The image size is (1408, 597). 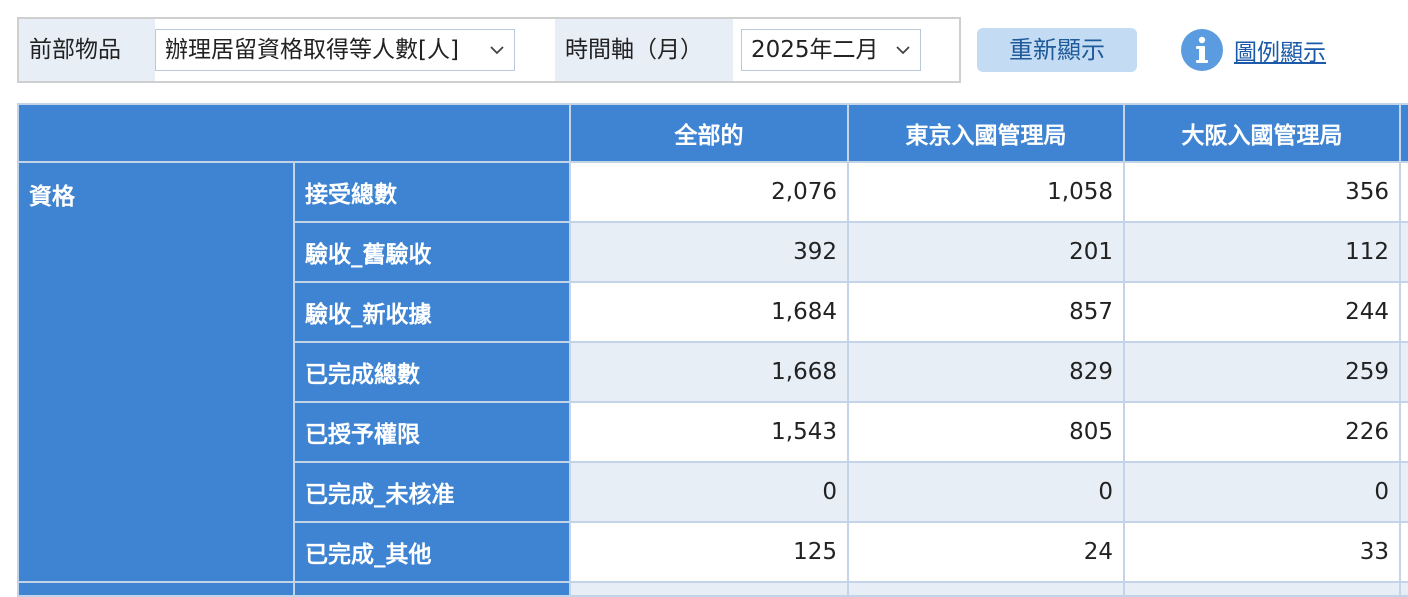 What do you see at coordinates (709, 432) in the screenshot?
I see `cell-value: 1,543` at bounding box center [709, 432].